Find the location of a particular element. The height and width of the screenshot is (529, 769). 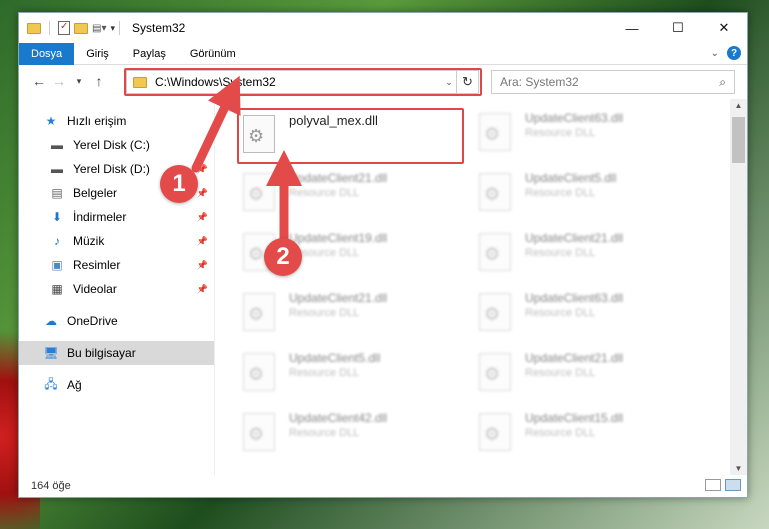

file-name: UpdateClient15.dll is located at coordinates (574, 418).